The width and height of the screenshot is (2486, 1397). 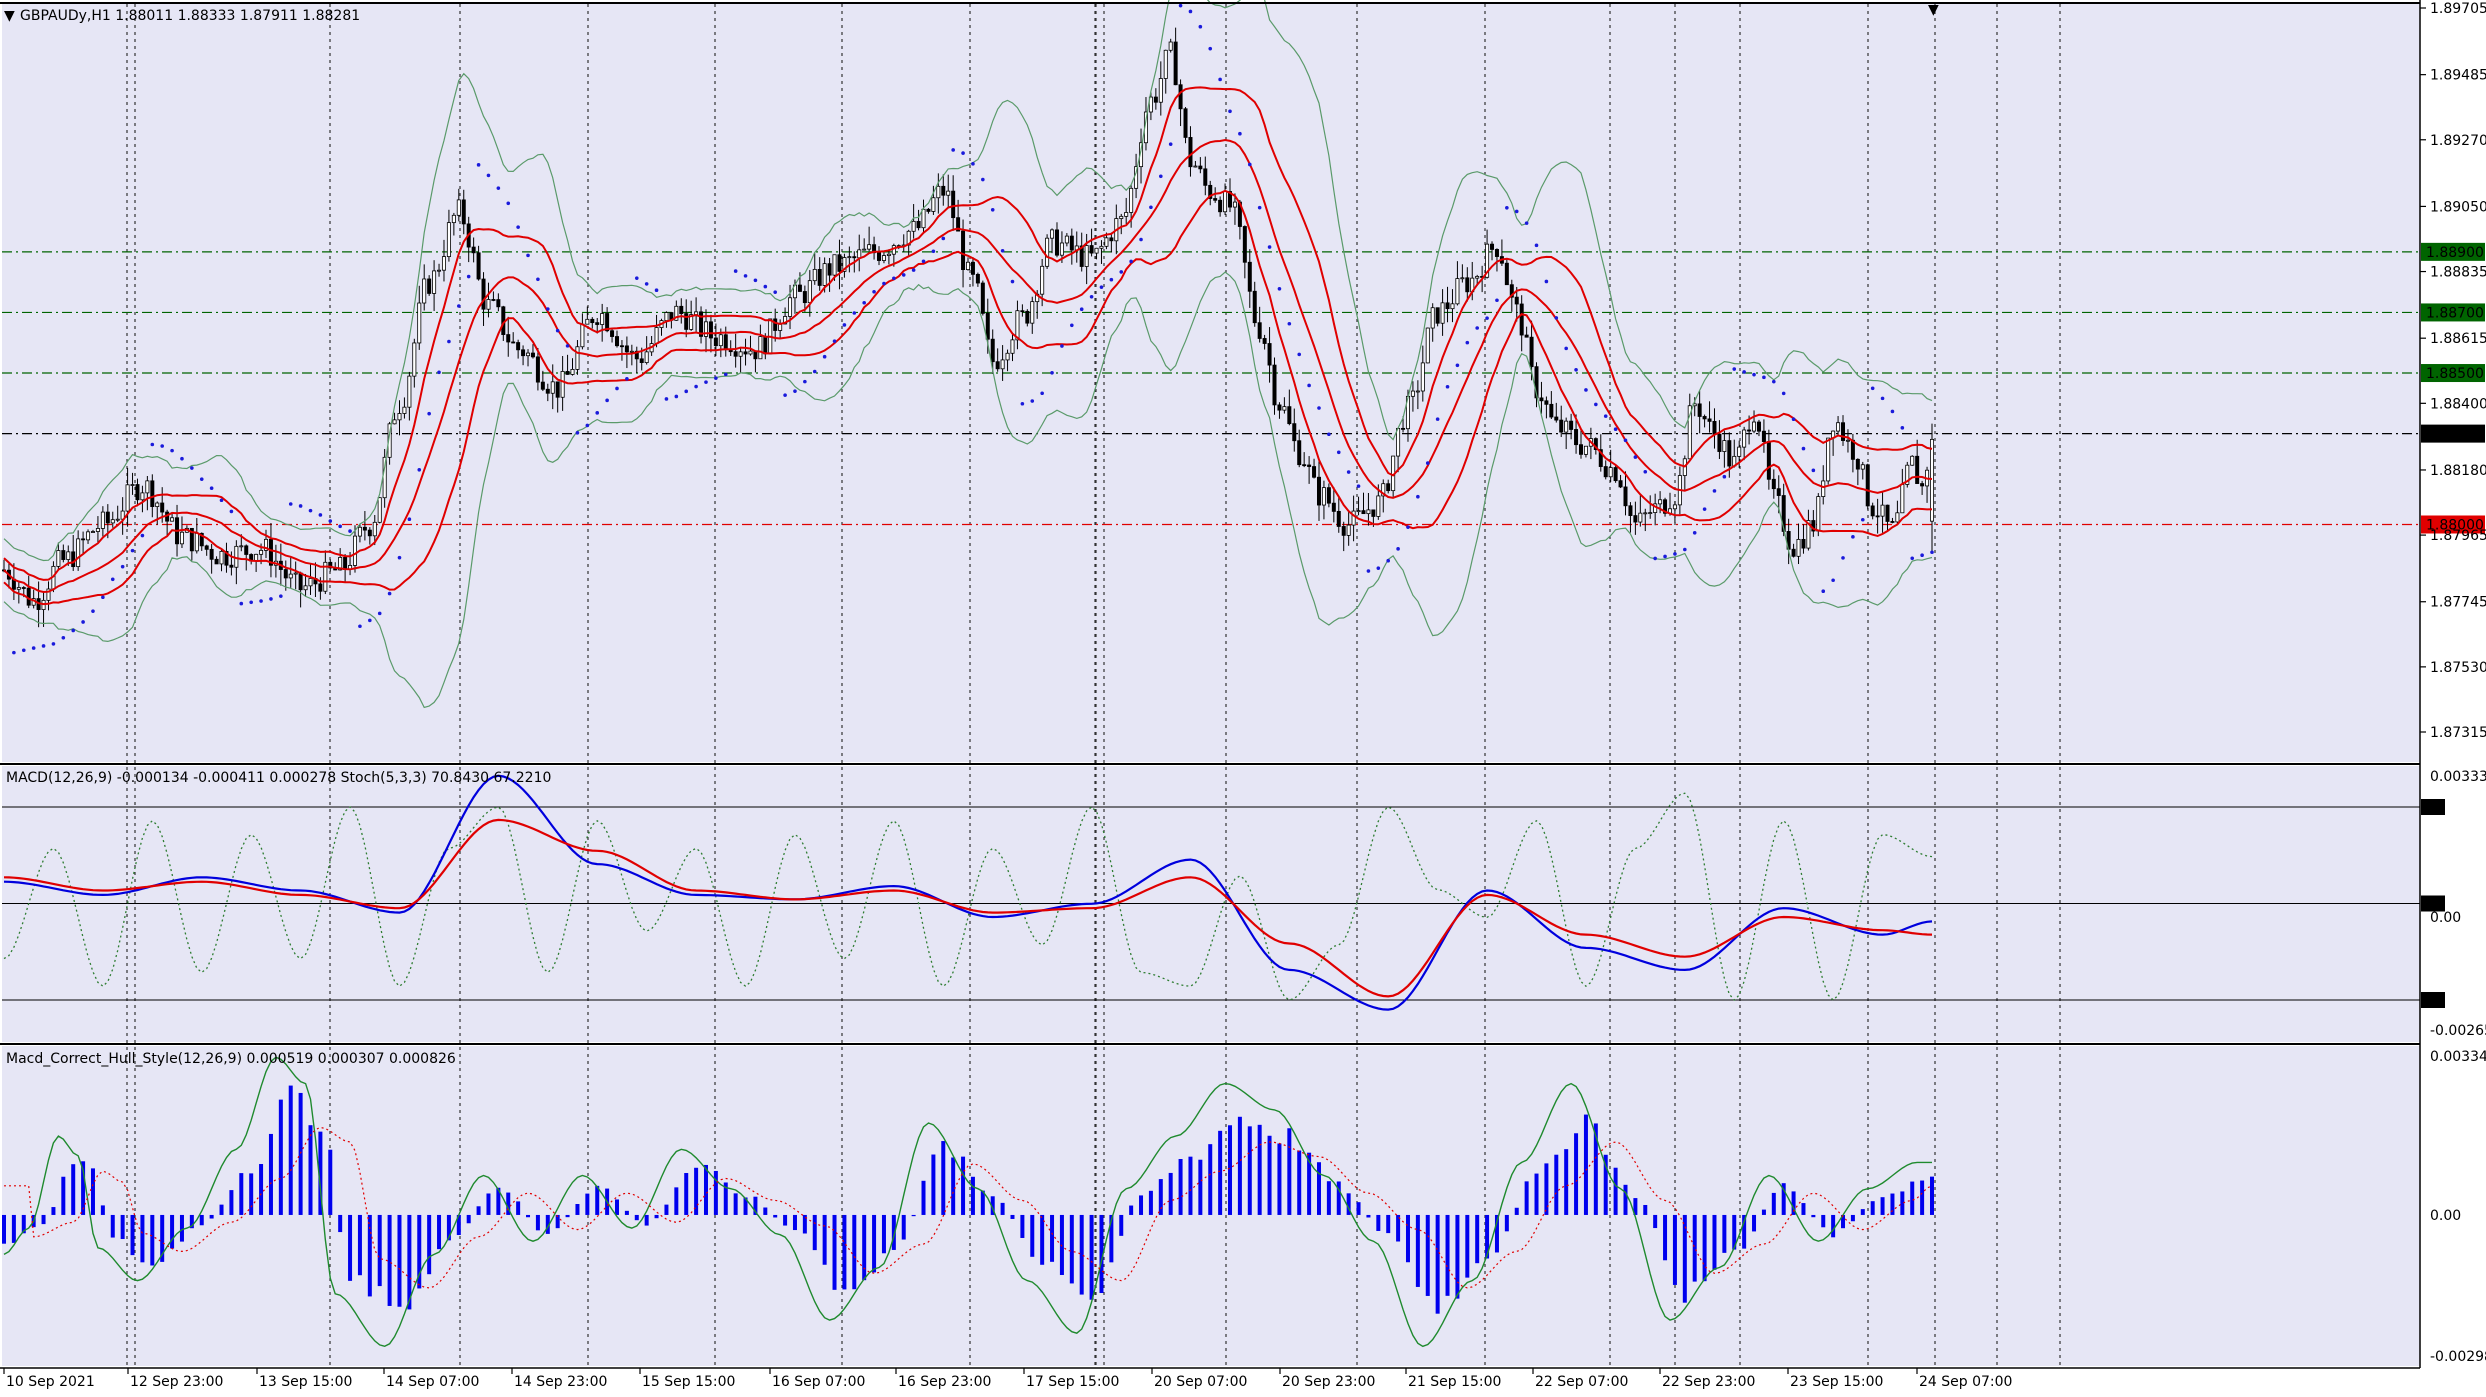 I want to click on corner-arrow-icon: ▼, so click(x=1933, y=10).